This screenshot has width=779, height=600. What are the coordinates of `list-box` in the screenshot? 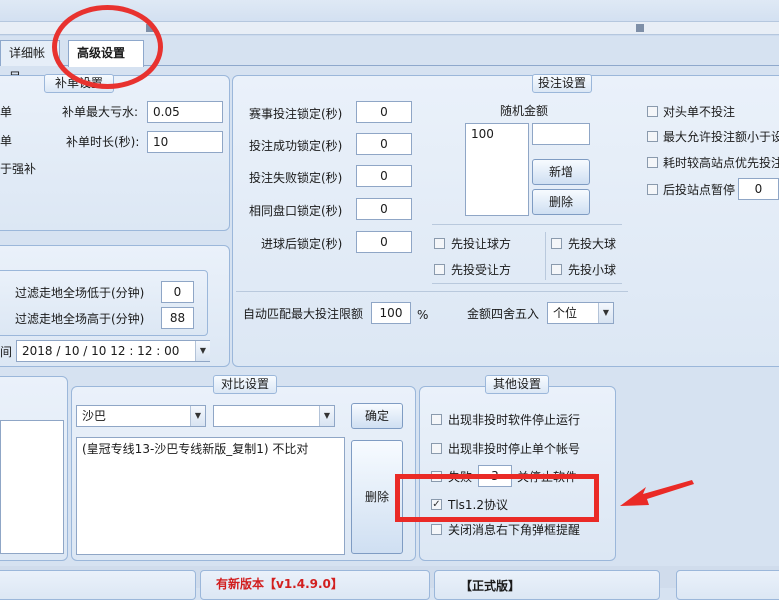 It's located at (32, 487).